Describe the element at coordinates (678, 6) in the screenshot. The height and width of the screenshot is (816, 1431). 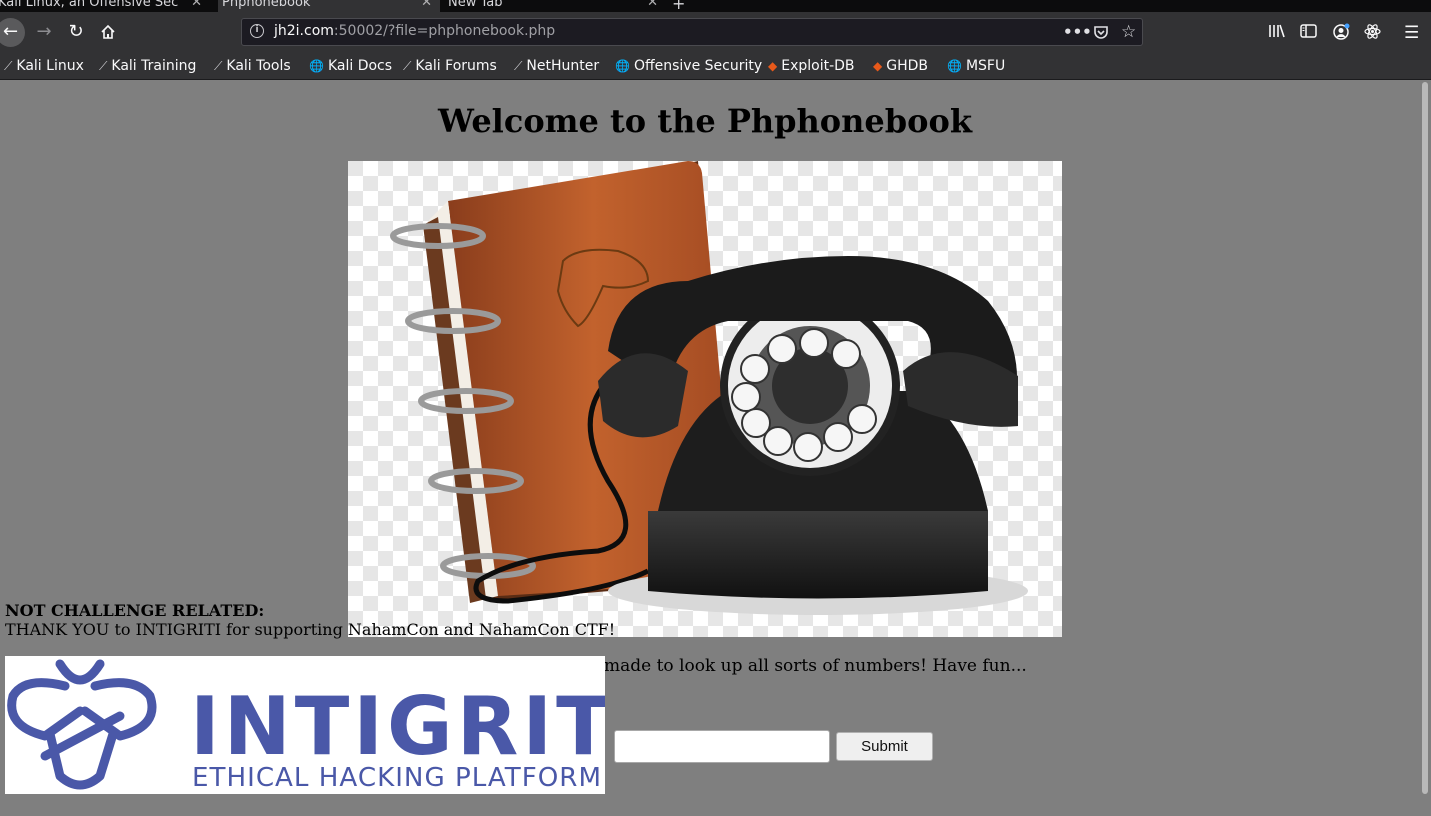
I see `new-tab-plus-icon: +` at that location.